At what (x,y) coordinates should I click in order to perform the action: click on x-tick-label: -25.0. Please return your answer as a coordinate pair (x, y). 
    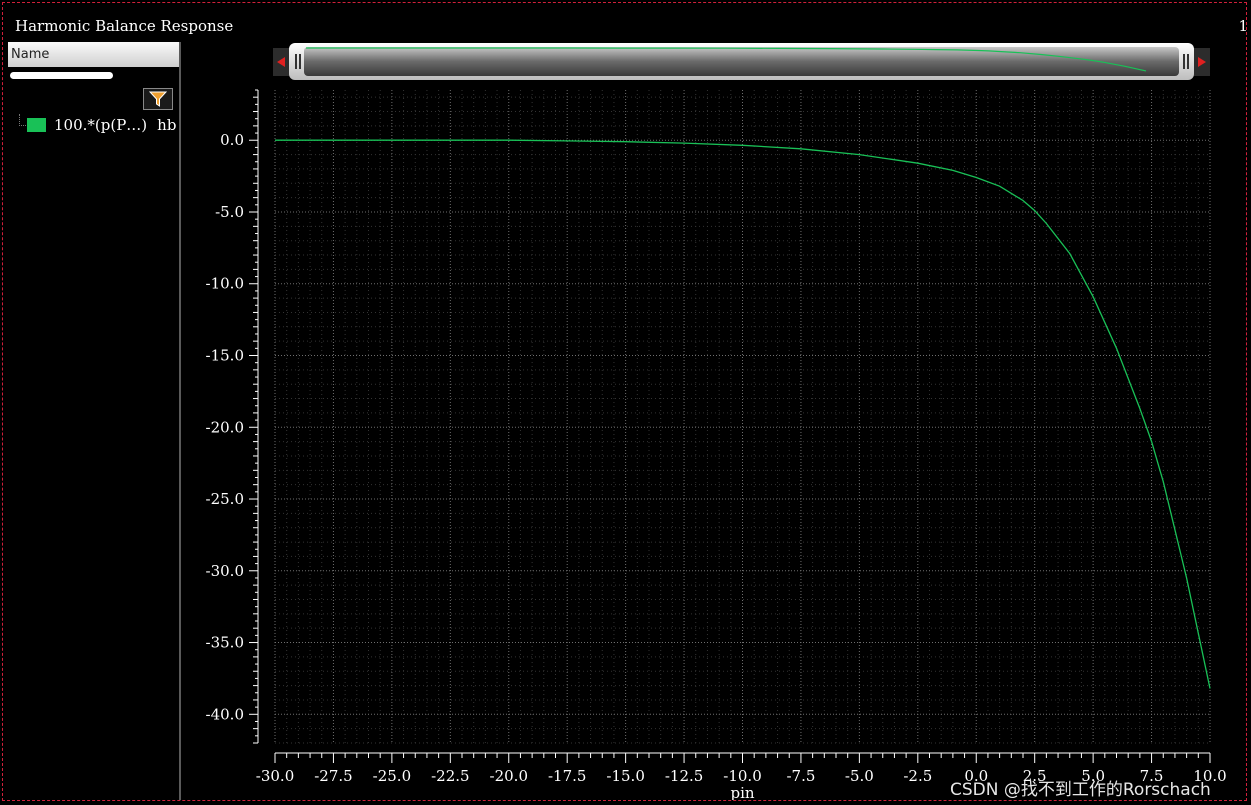
    Looking at the image, I should click on (392, 776).